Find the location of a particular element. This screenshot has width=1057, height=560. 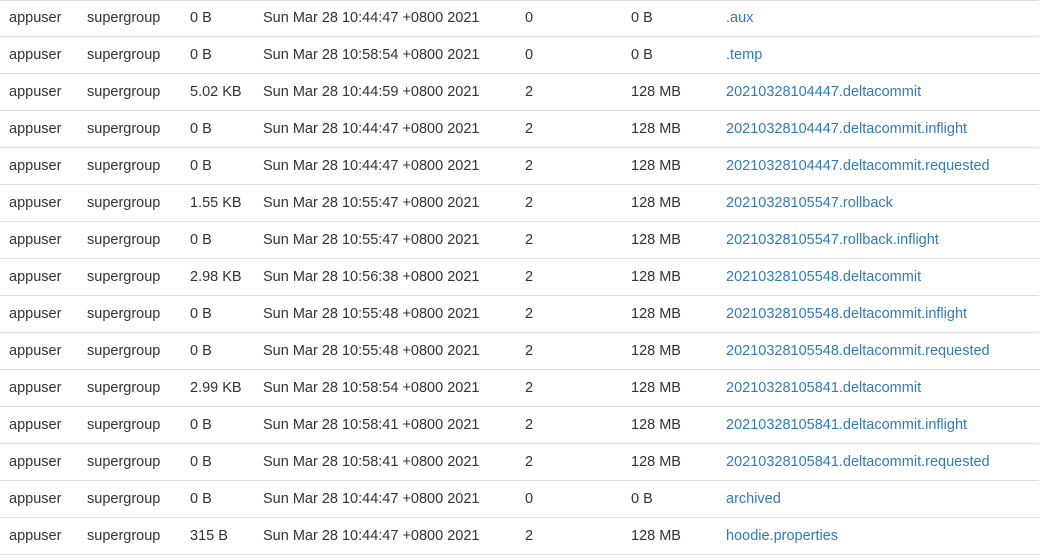

file-name-link: .temp is located at coordinates (744, 55).